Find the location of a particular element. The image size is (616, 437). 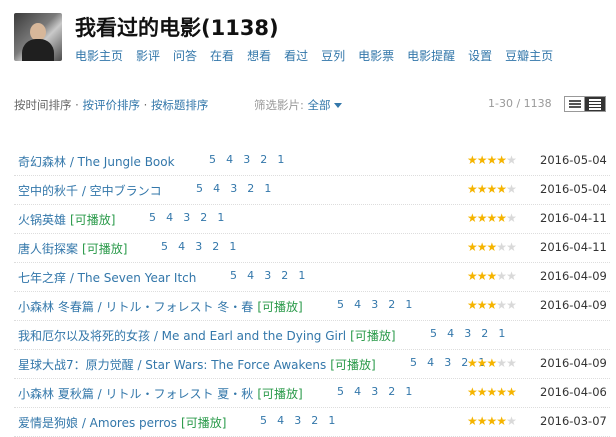

movie-title: 火锅英雄 [可播放] is located at coordinates (66, 219).